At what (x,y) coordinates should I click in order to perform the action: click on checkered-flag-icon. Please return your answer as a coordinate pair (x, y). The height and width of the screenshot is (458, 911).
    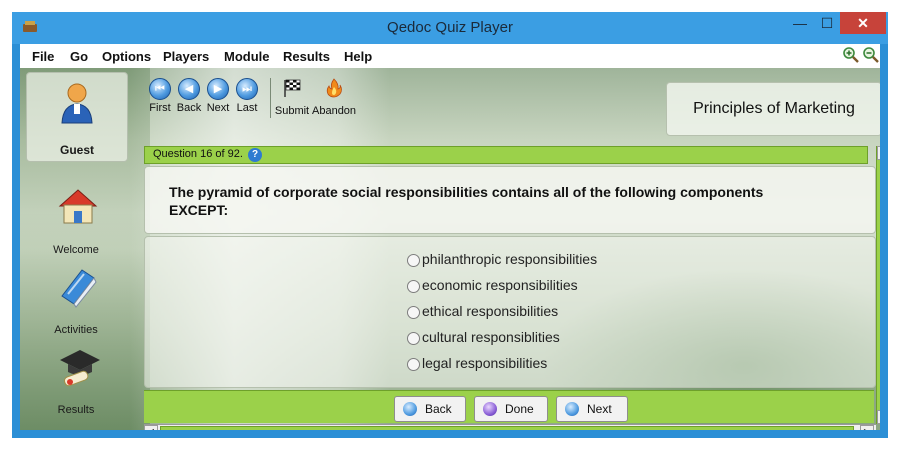
    Looking at the image, I should click on (292, 88).